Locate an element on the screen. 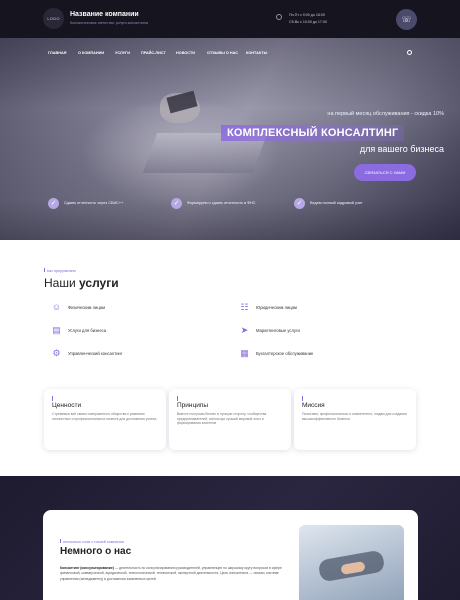 This screenshot has width=460, height=600. handshake-photo is located at coordinates (351, 562).